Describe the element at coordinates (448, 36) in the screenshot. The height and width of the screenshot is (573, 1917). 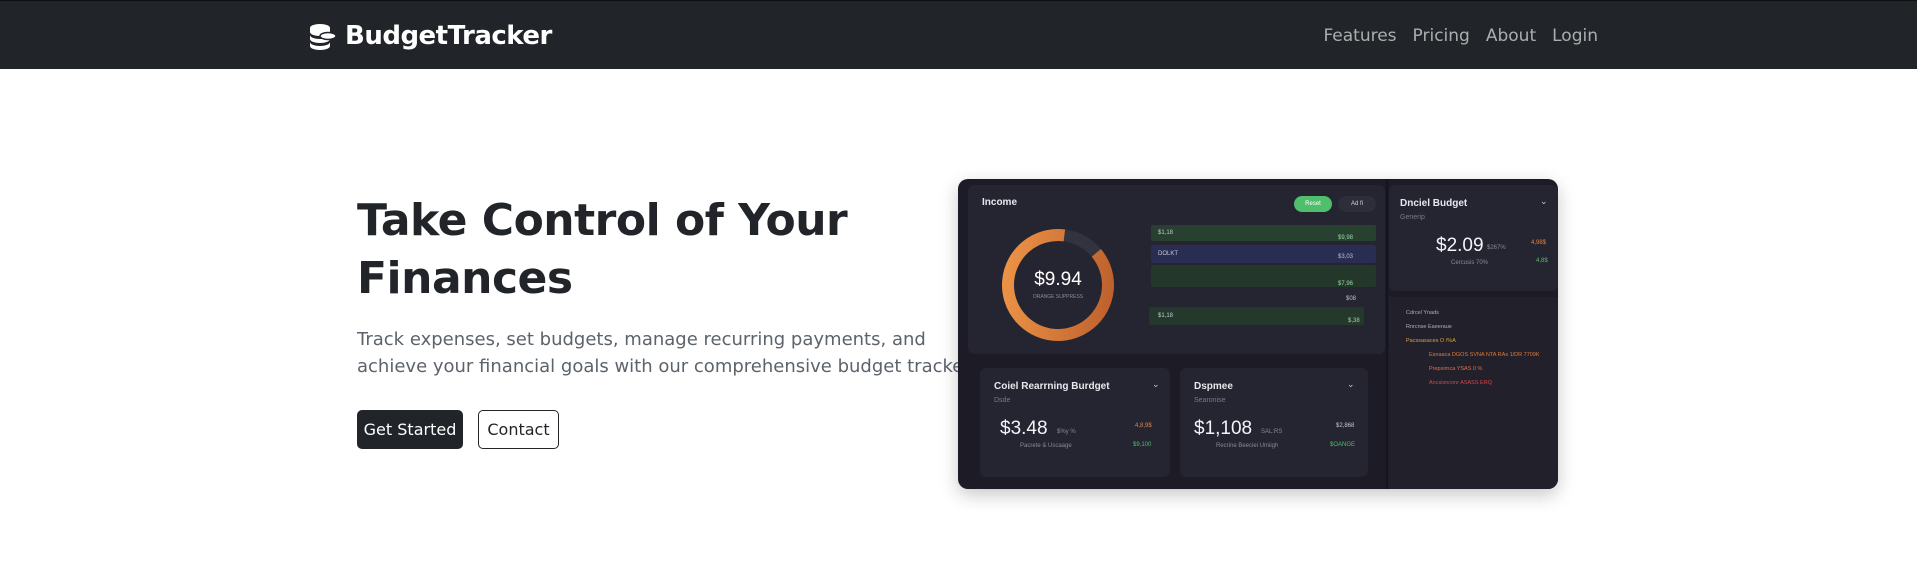
I see `brand-name: BudgetTracker` at that location.